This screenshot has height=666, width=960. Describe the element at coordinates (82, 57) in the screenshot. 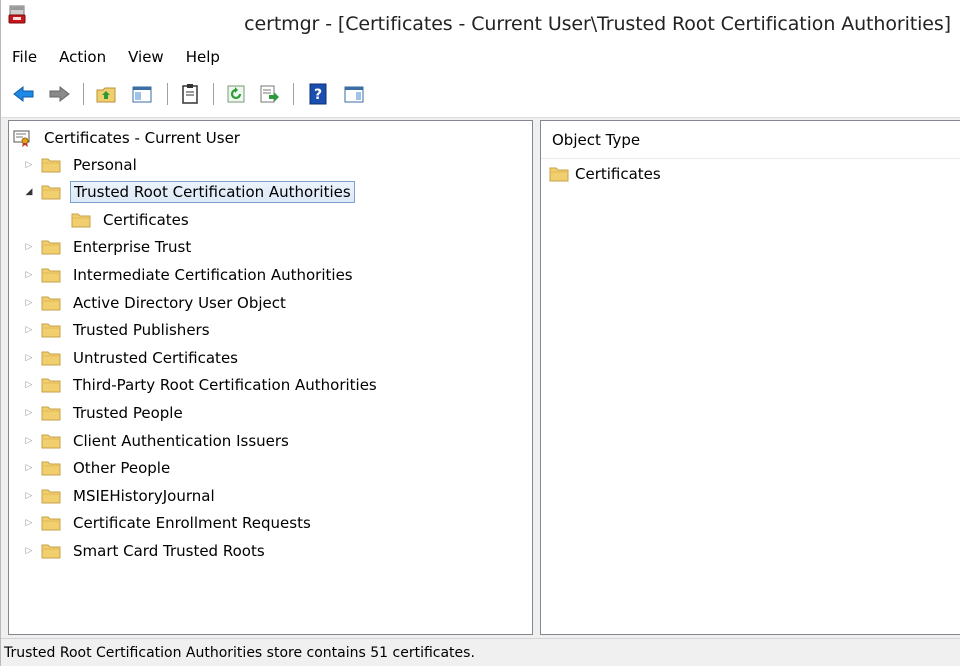

I see `menu-action: Action` at that location.